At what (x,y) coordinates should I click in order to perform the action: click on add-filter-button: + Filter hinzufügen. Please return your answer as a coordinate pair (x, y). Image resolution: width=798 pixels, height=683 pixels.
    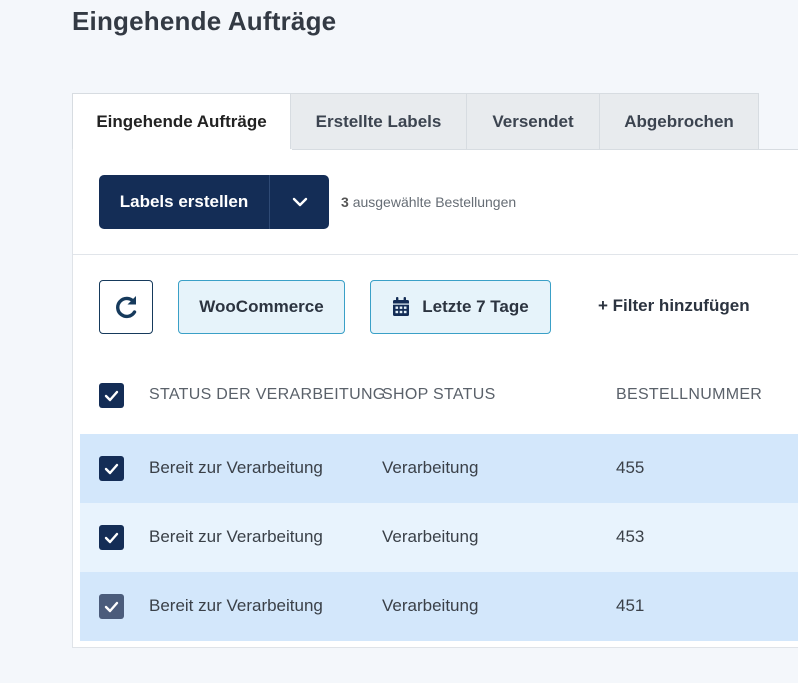
    Looking at the image, I should click on (674, 306).